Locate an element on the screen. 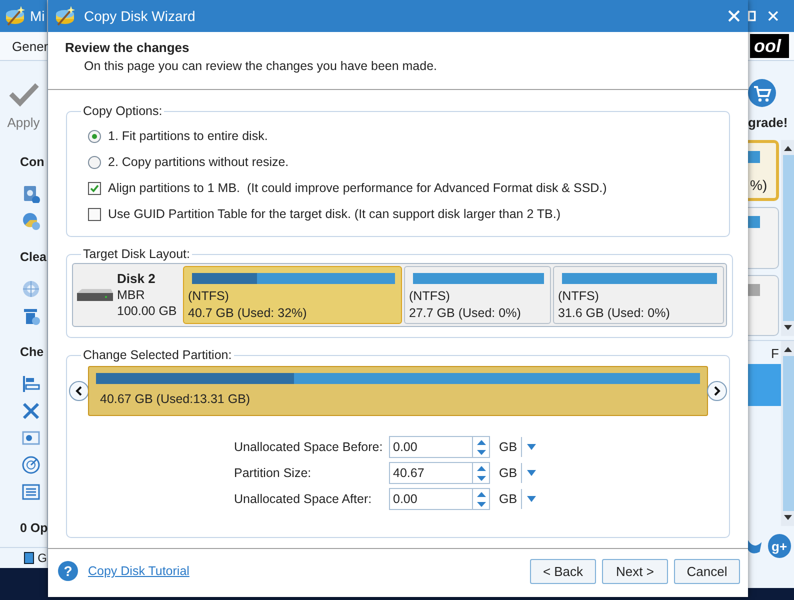 The width and height of the screenshot is (794, 600). list-icon is located at coordinates (31, 492).